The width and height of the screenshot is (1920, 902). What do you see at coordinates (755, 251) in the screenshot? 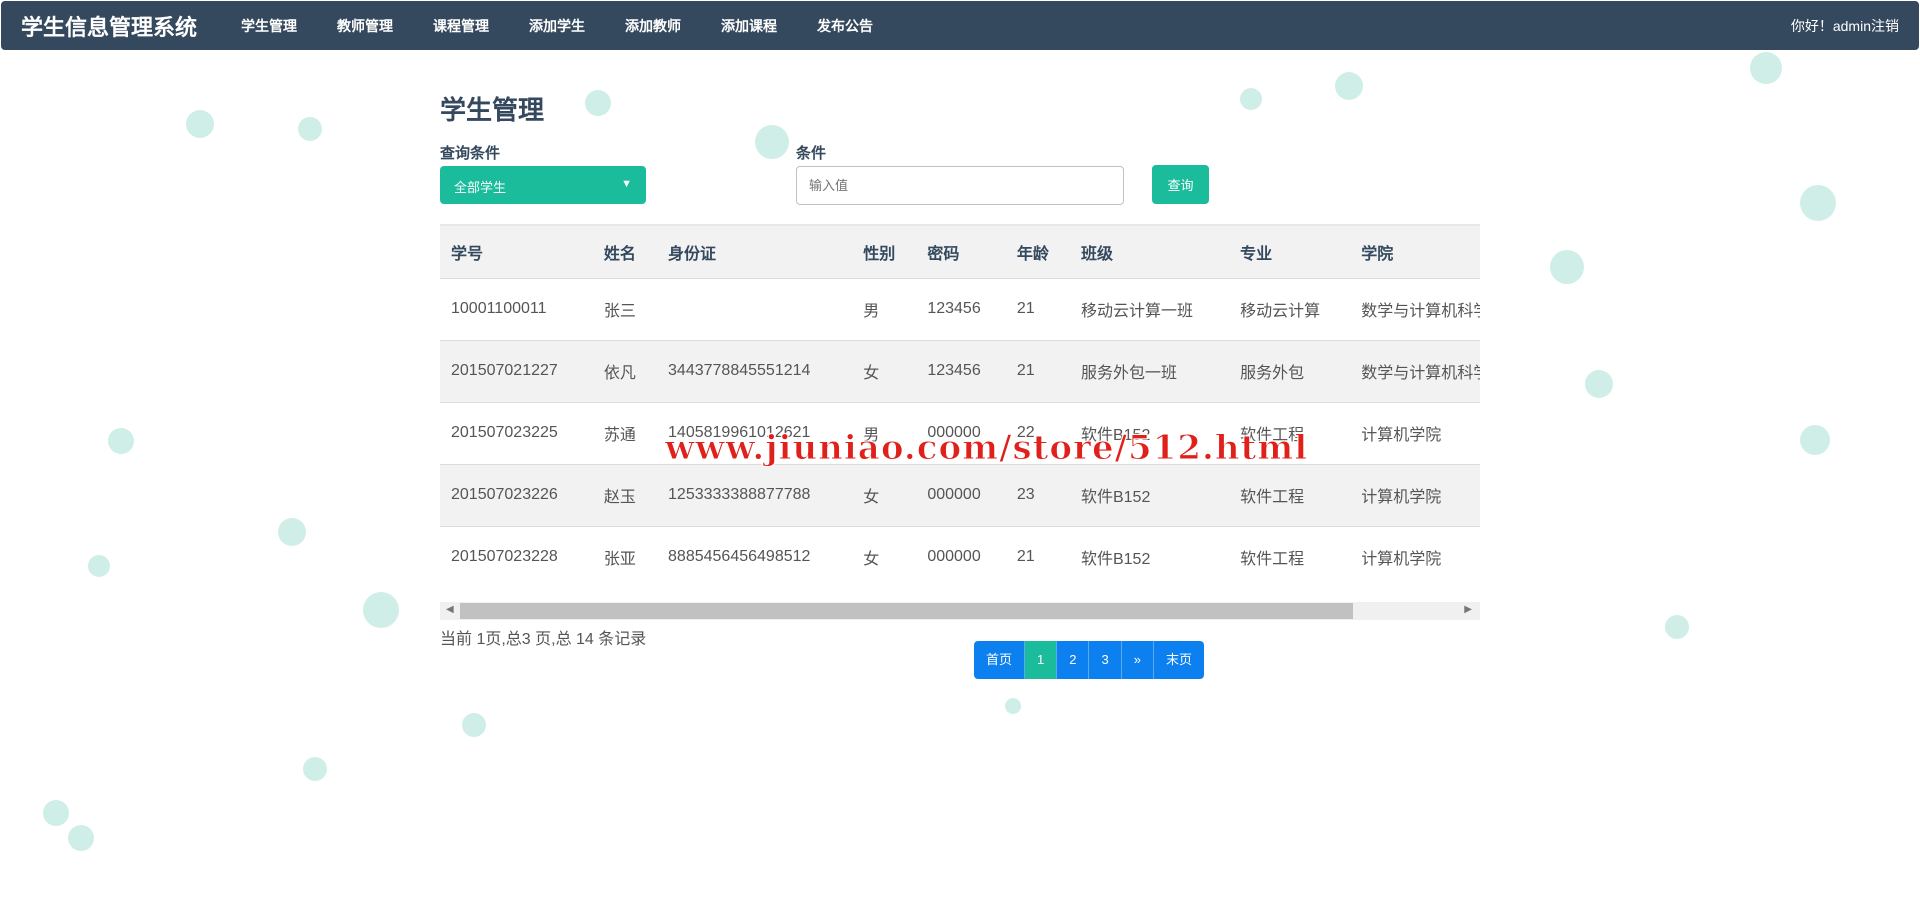
I see `column-header: 身份证` at bounding box center [755, 251].